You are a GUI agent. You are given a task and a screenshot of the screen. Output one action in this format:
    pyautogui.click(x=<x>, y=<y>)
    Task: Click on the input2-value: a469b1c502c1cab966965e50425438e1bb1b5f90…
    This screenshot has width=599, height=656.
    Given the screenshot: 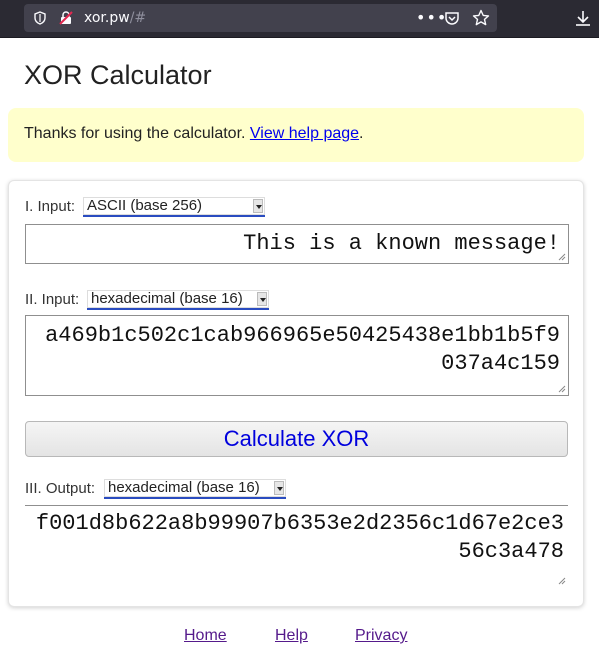 What is the action you would take?
    pyautogui.click(x=302, y=349)
    